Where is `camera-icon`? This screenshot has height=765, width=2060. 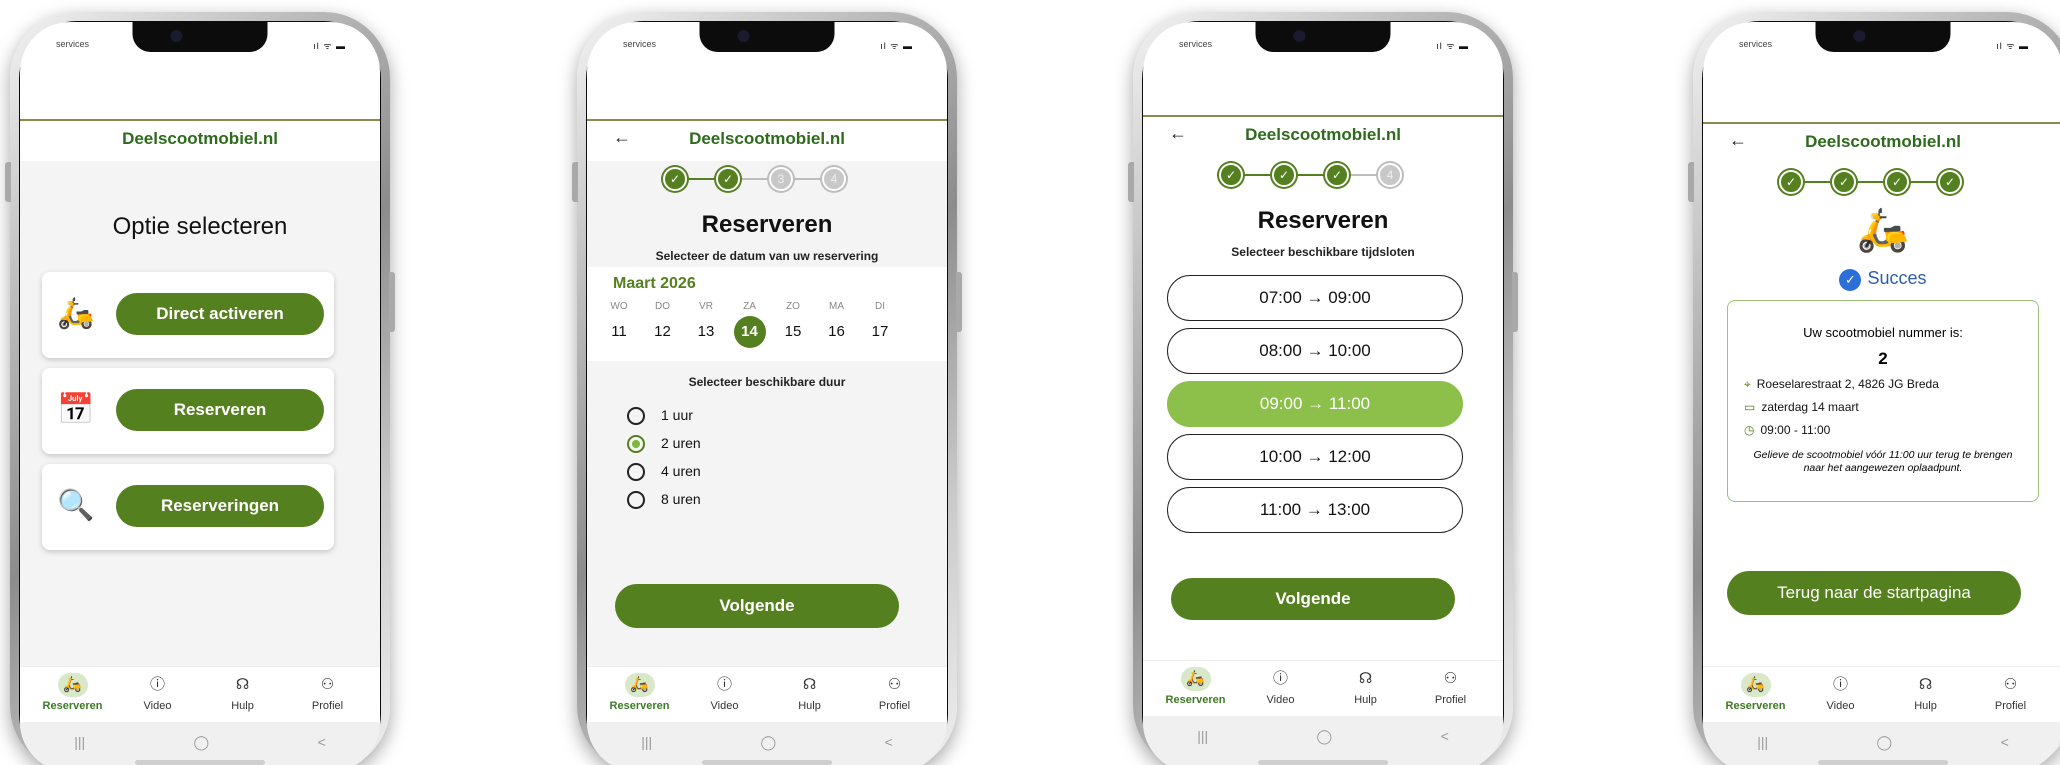 camera-icon is located at coordinates (1299, 36).